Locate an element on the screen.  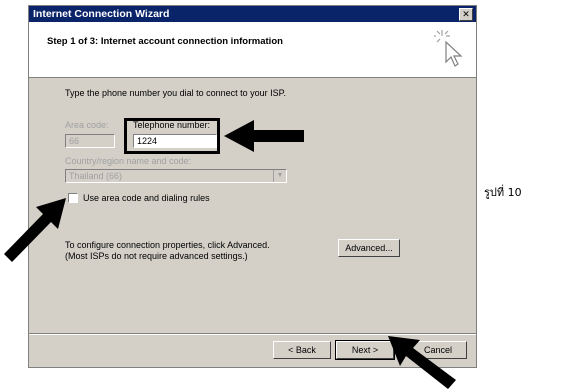
telephone-highlight-box is located at coordinates (172, 136).